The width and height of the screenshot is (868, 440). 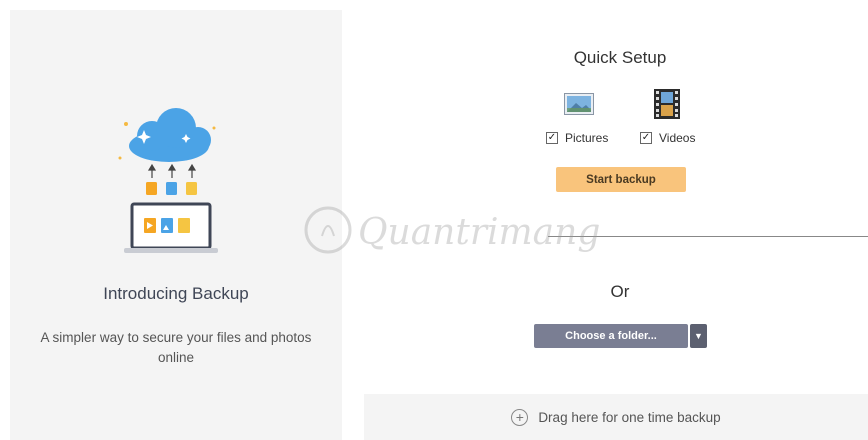 What do you see at coordinates (708, 236) in the screenshot?
I see `divider` at bounding box center [708, 236].